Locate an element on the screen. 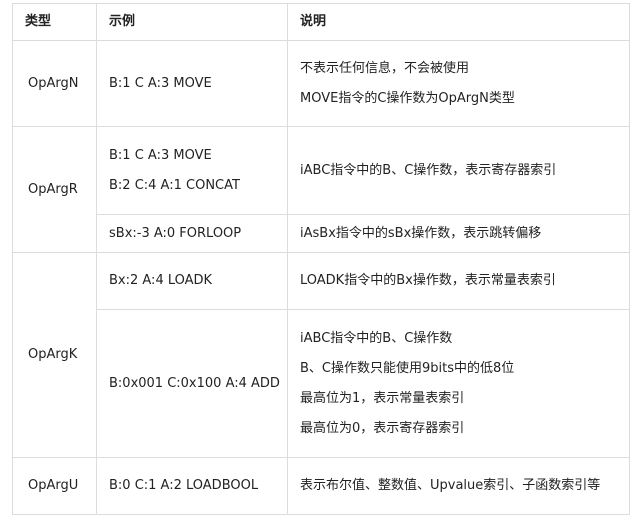  header-description: 说明 is located at coordinates (458, 22).